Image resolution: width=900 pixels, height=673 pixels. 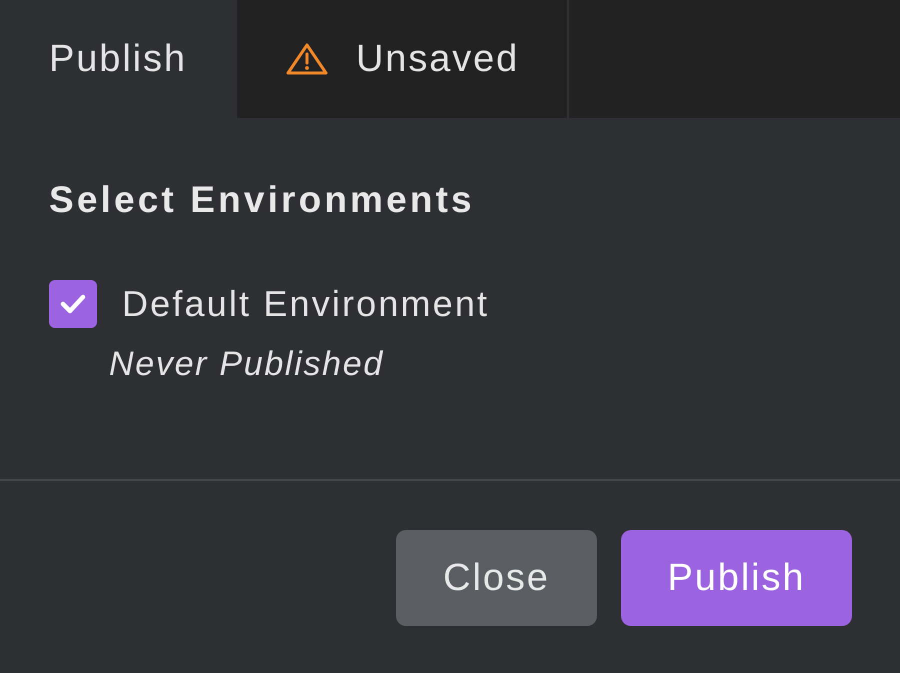 I want to click on warning-icon, so click(x=307, y=59).